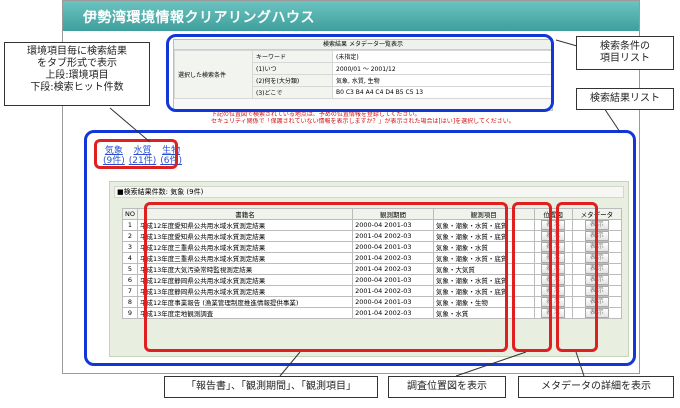  I want to click on location-connector, so click(491, 364).